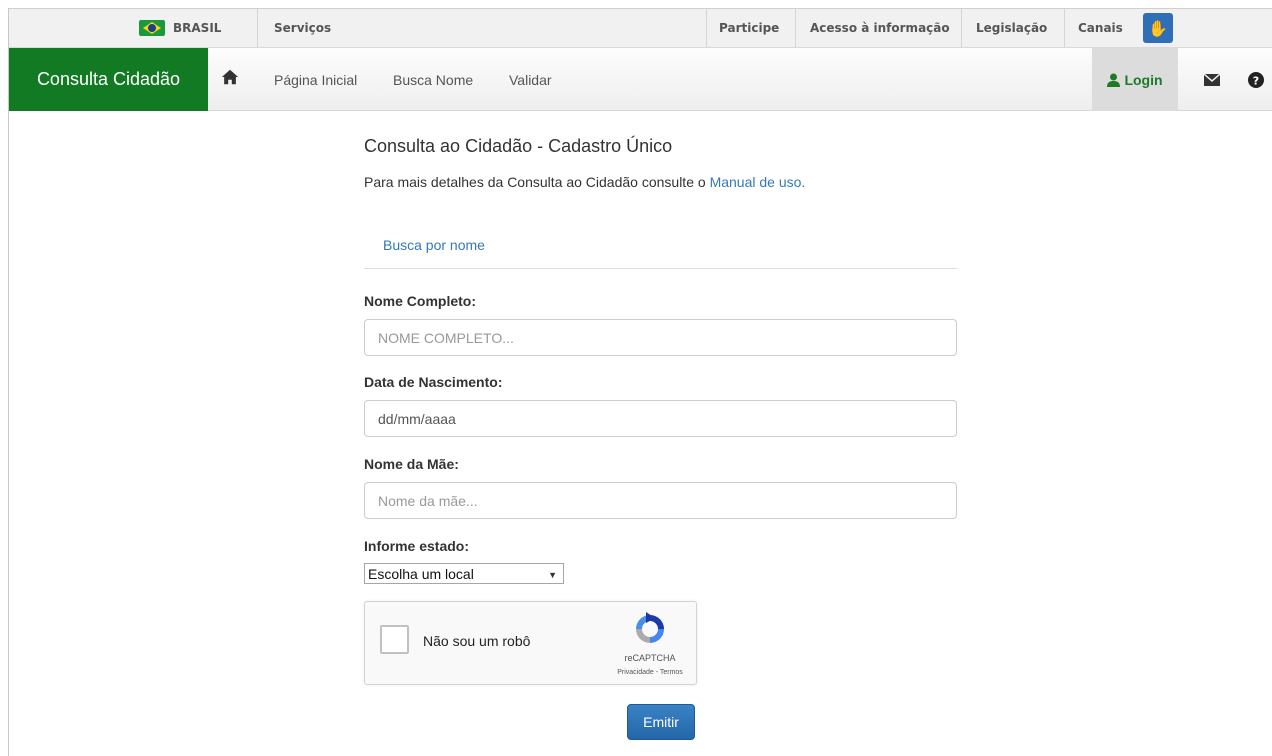  What do you see at coordinates (660, 500) in the screenshot?
I see `nome-mae-input` at bounding box center [660, 500].